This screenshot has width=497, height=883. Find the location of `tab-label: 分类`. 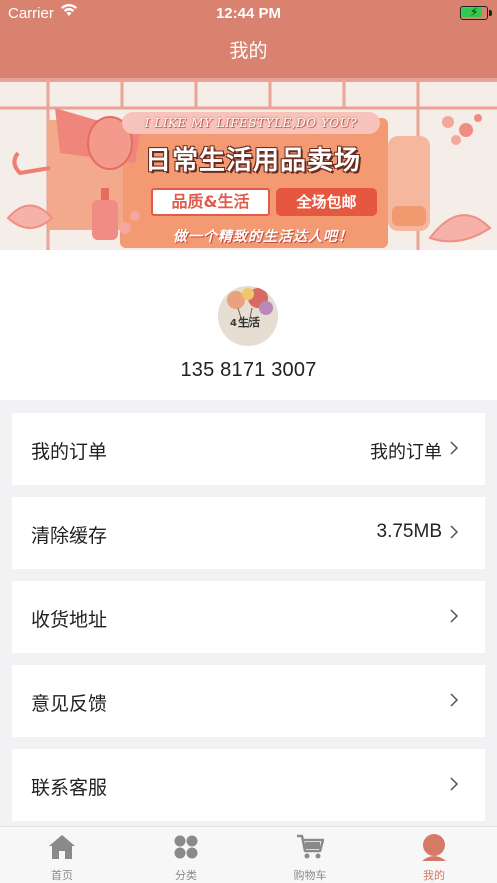

tab-label: 分类 is located at coordinates (186, 875).